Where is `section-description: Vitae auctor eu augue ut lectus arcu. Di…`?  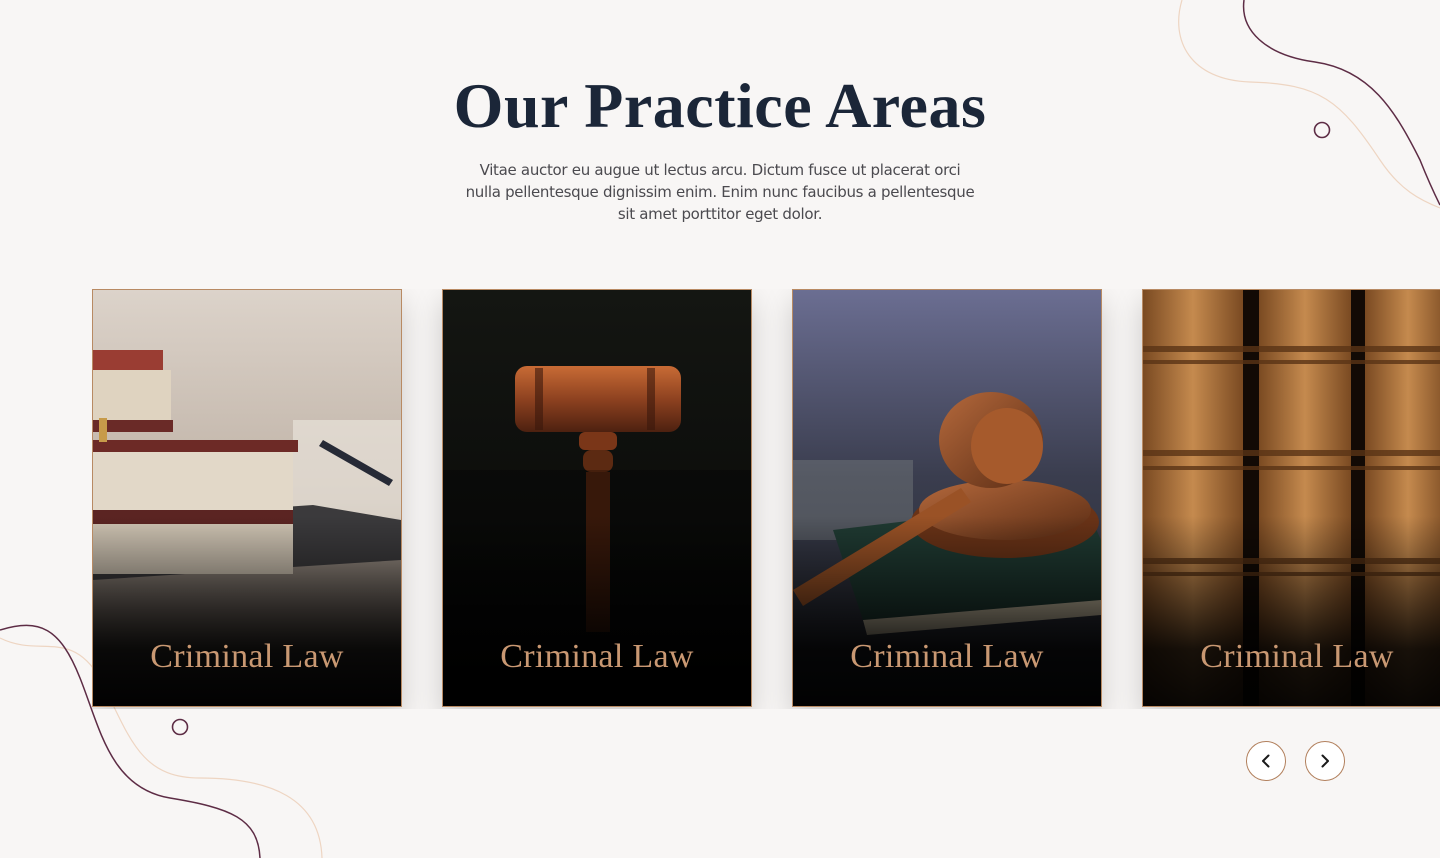
section-description: Vitae auctor eu augue ut lectus arcu. Di… is located at coordinates (720, 191).